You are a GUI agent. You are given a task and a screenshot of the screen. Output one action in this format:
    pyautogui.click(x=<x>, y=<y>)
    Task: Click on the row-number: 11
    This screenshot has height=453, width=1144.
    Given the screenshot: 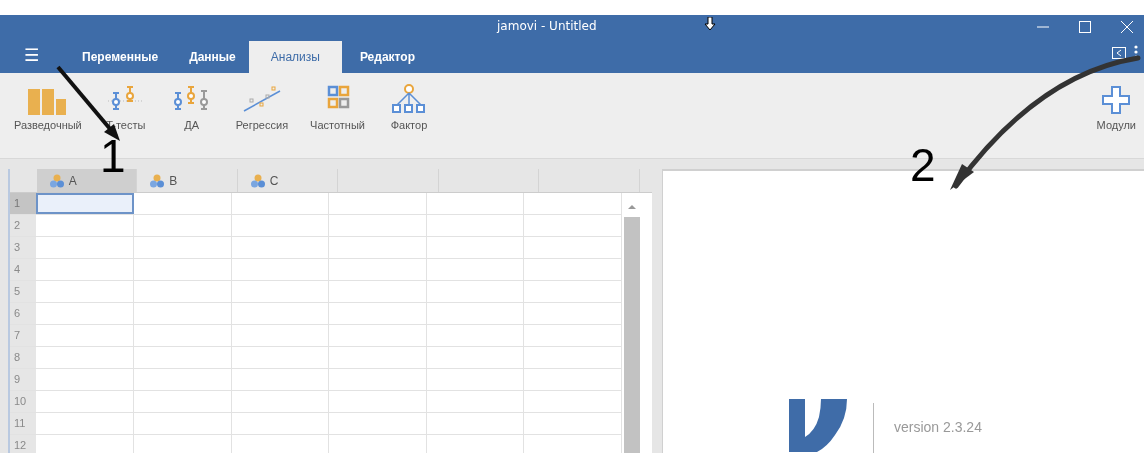 What is the action you would take?
    pyautogui.click(x=23, y=423)
    